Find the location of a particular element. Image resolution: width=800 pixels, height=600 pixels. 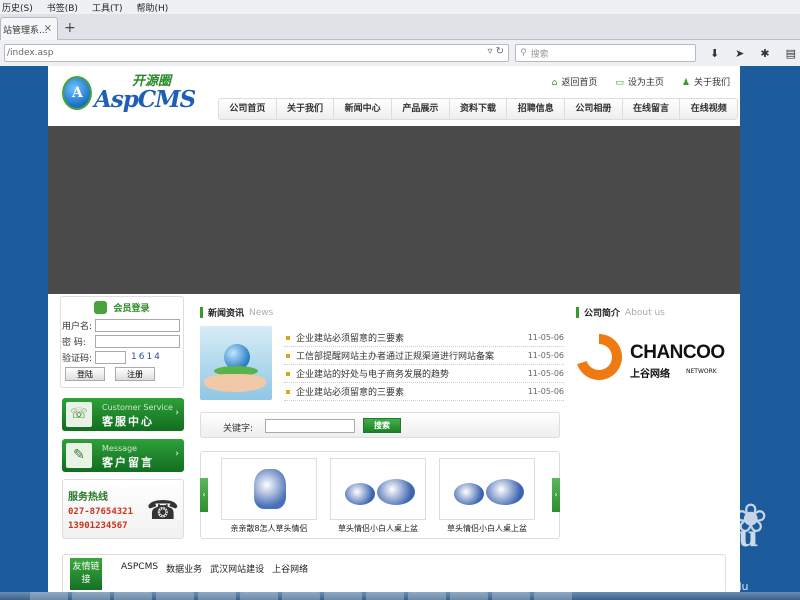

news-title: 新闻资讯 News is located at coordinates (236, 312).